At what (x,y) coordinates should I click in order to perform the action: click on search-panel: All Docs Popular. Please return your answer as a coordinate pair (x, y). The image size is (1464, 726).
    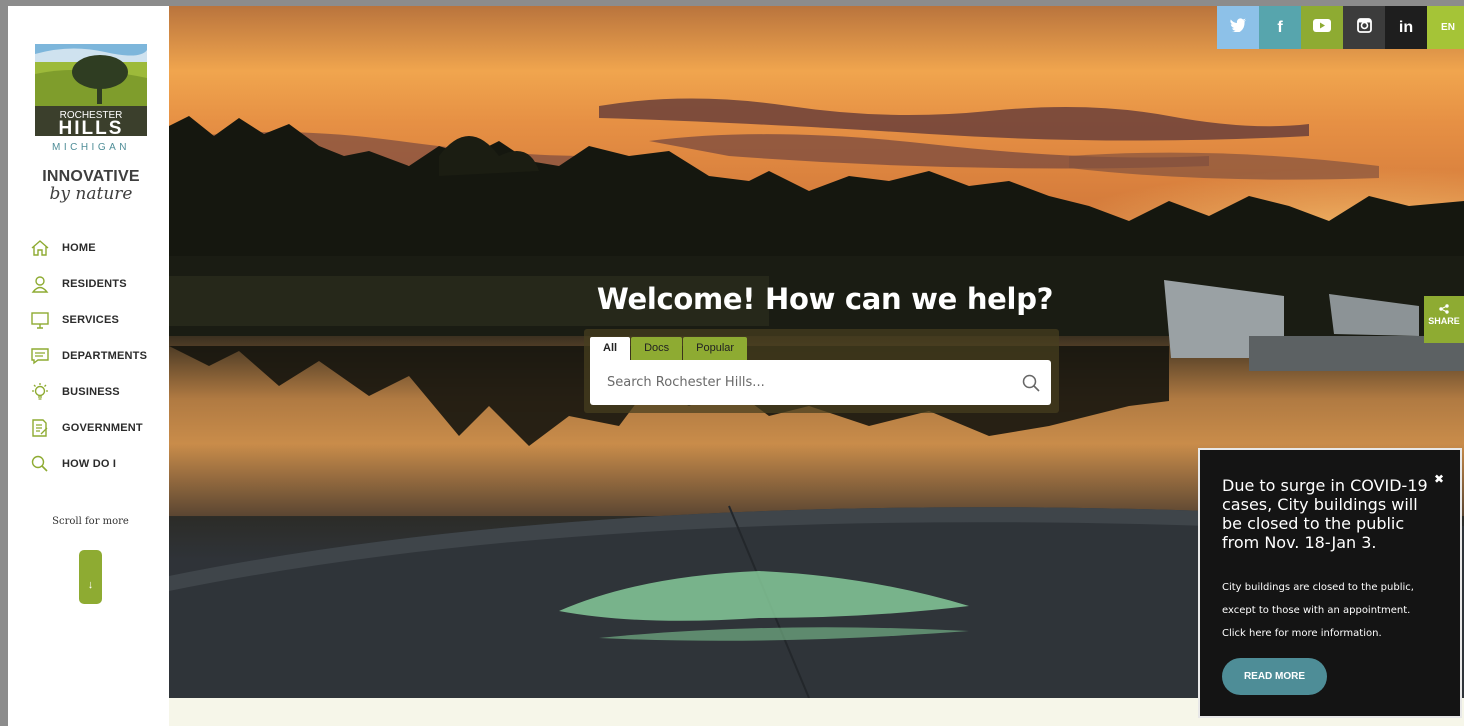
    Looking at the image, I should click on (821, 371).